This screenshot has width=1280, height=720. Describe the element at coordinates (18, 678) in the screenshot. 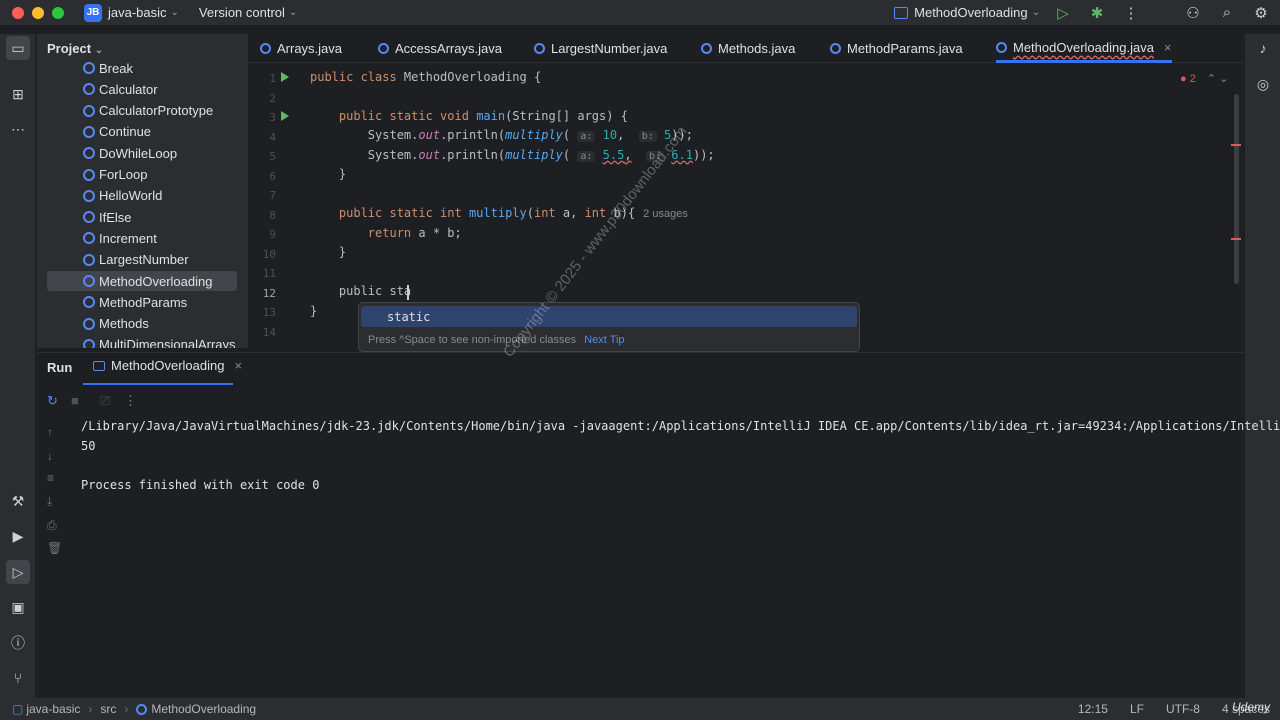

I see `git-icon: ⑂` at that location.